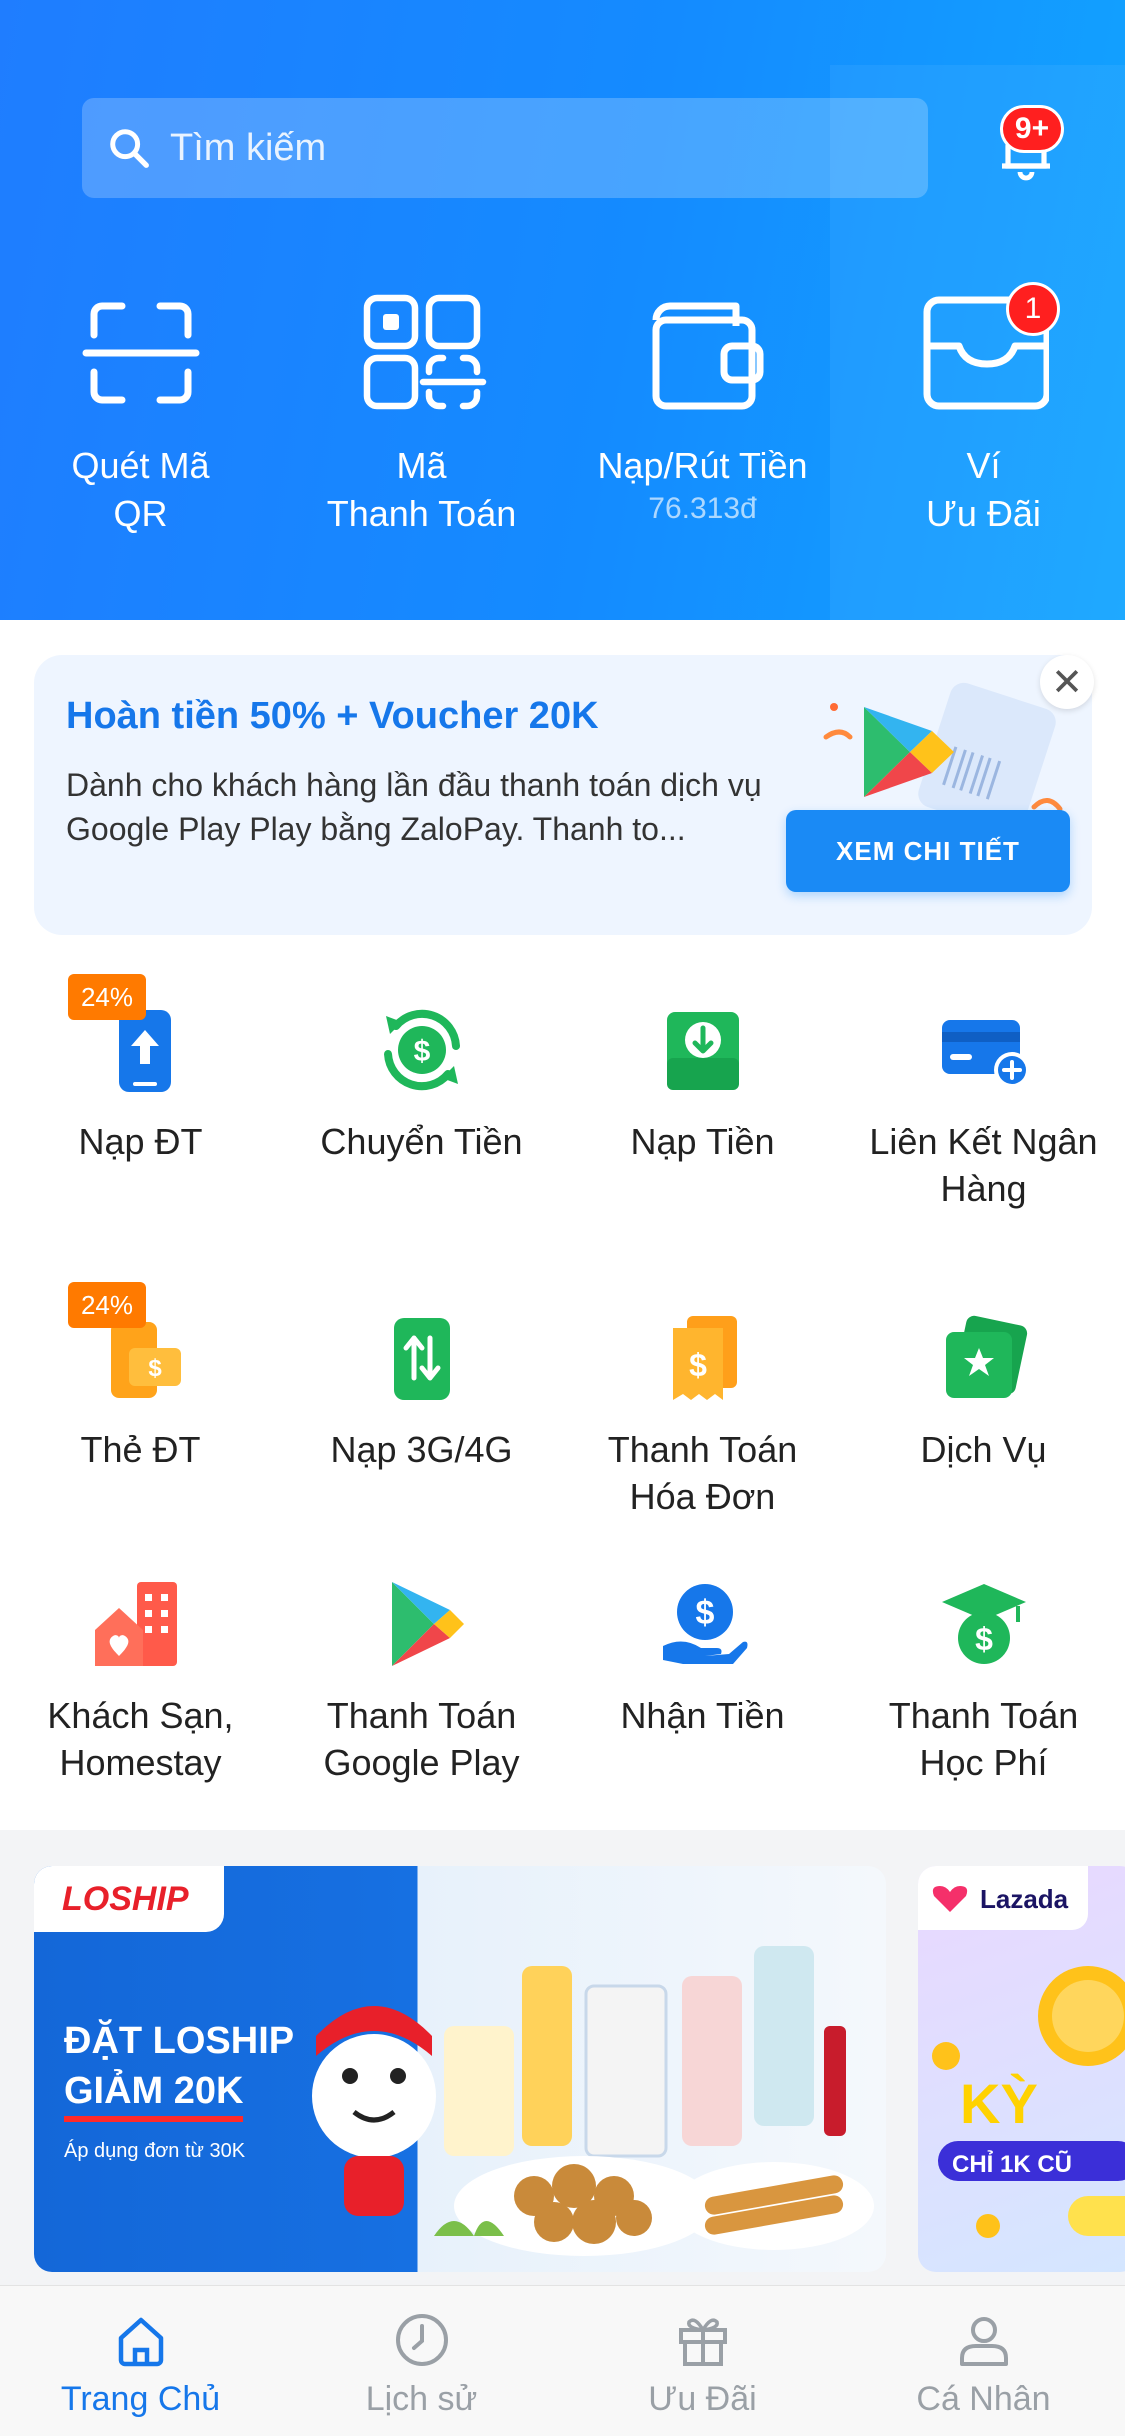 This screenshot has height=2436, width=1125. I want to click on promo-detail-button: XEM CHI TIẾT, so click(928, 851).